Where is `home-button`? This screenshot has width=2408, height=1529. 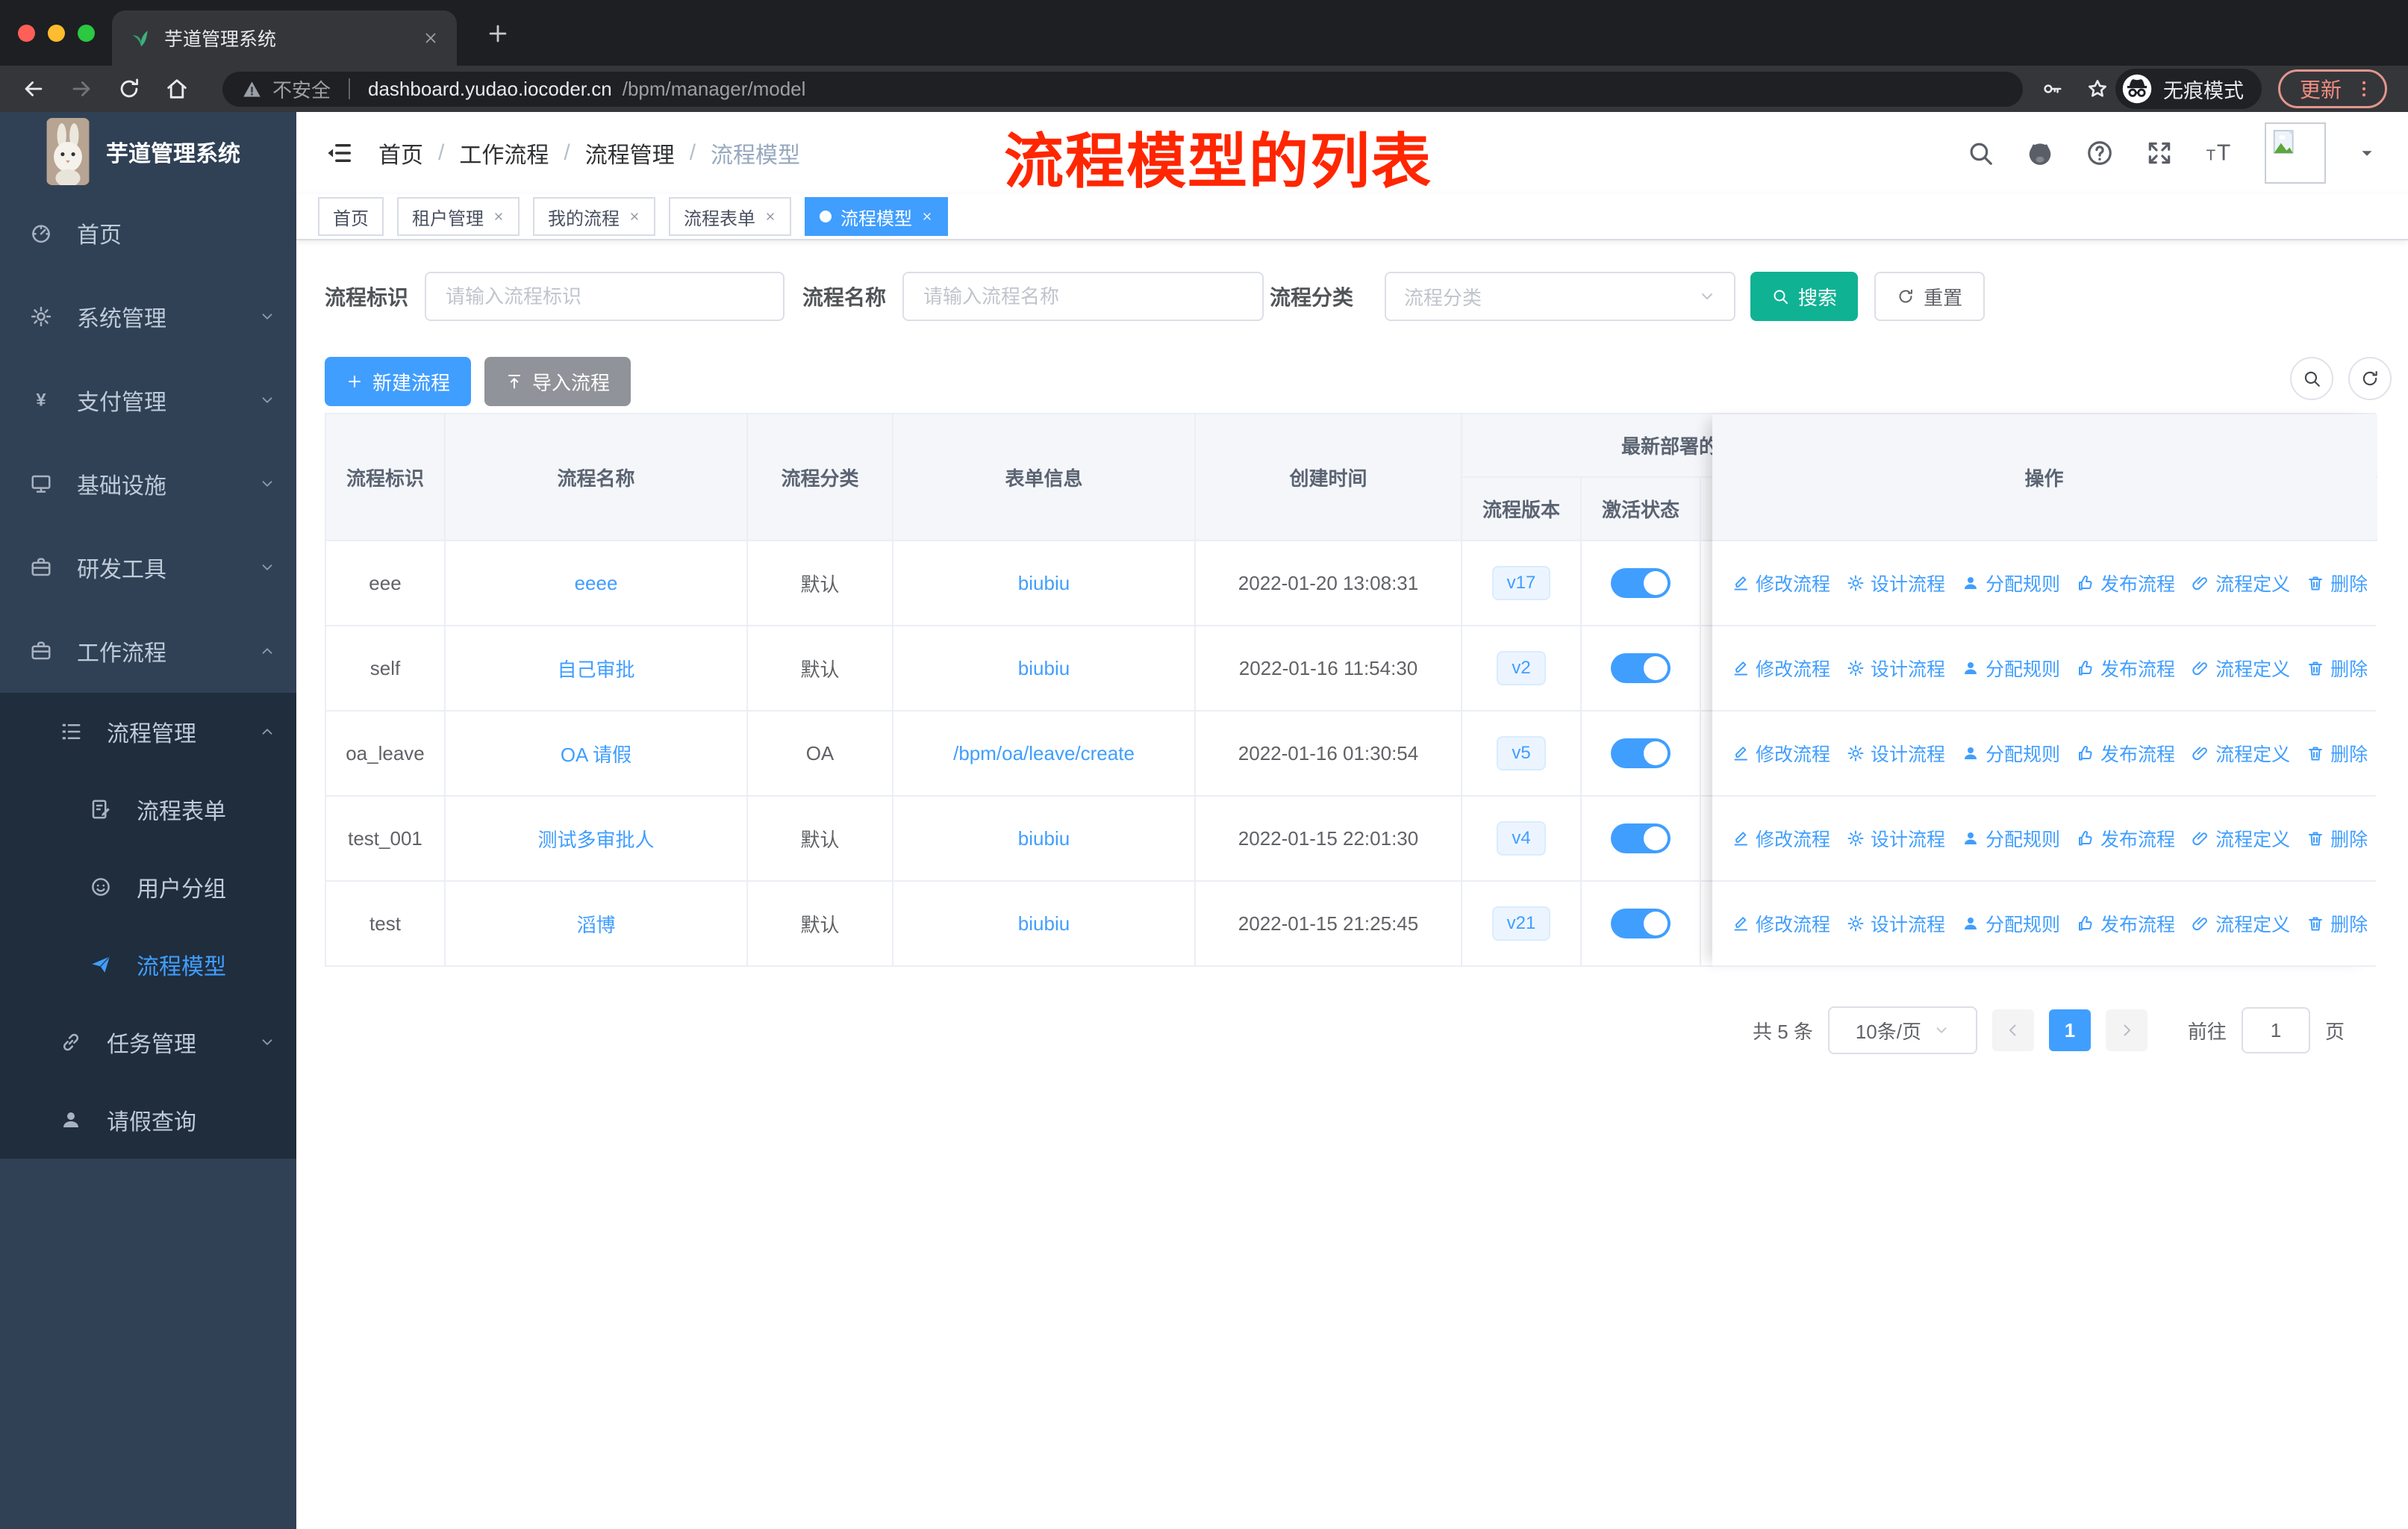 home-button is located at coordinates (177, 89).